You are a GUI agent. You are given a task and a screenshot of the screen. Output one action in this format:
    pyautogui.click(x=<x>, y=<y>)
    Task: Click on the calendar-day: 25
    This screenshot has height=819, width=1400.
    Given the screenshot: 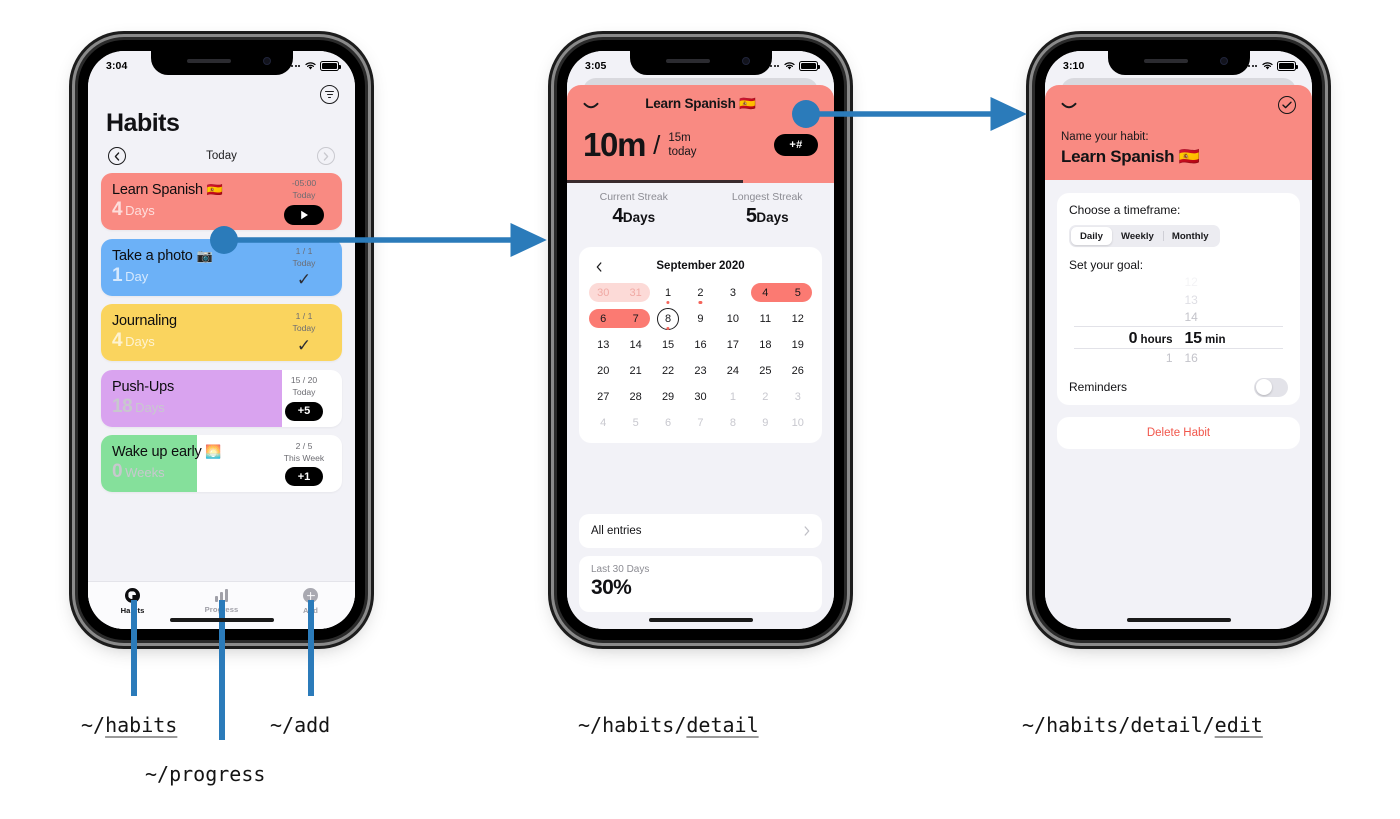 What is the action you would take?
    pyautogui.click(x=765, y=370)
    